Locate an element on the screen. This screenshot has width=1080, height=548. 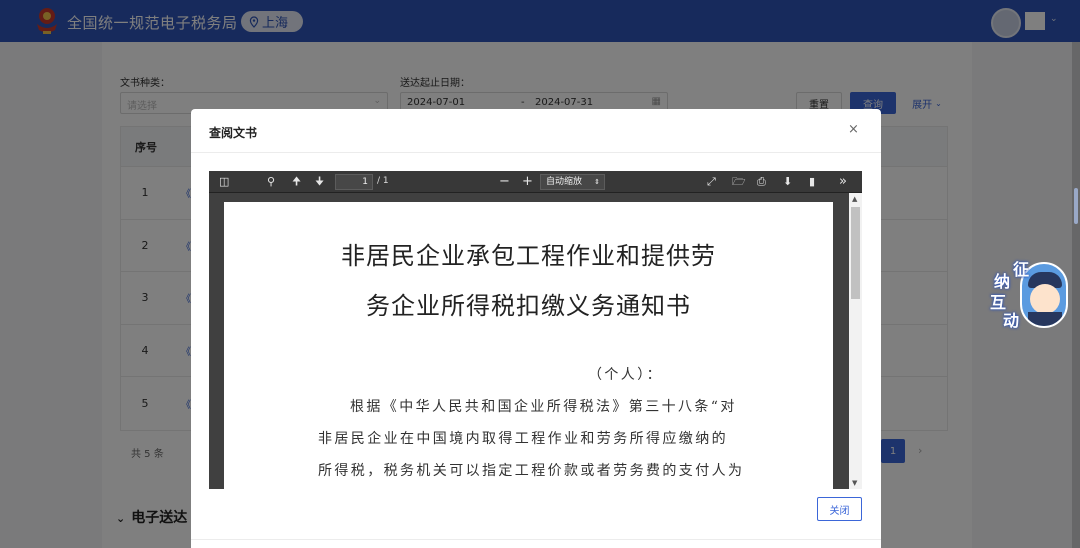
pdf-scrollbar-thumb is located at coordinates (855, 253).